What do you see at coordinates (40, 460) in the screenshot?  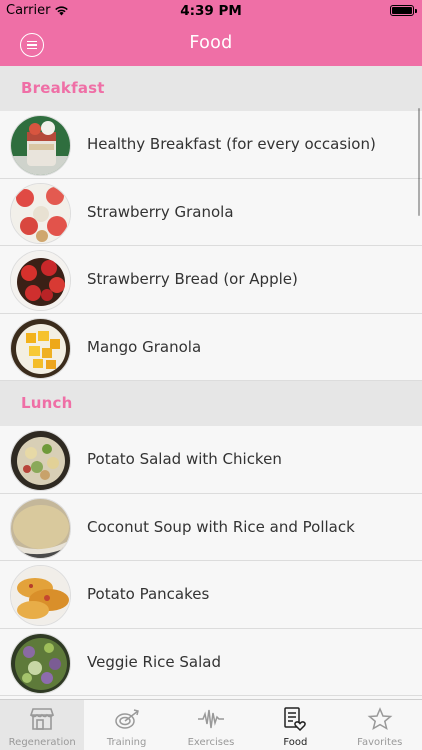 I see `potato-salad-image` at bounding box center [40, 460].